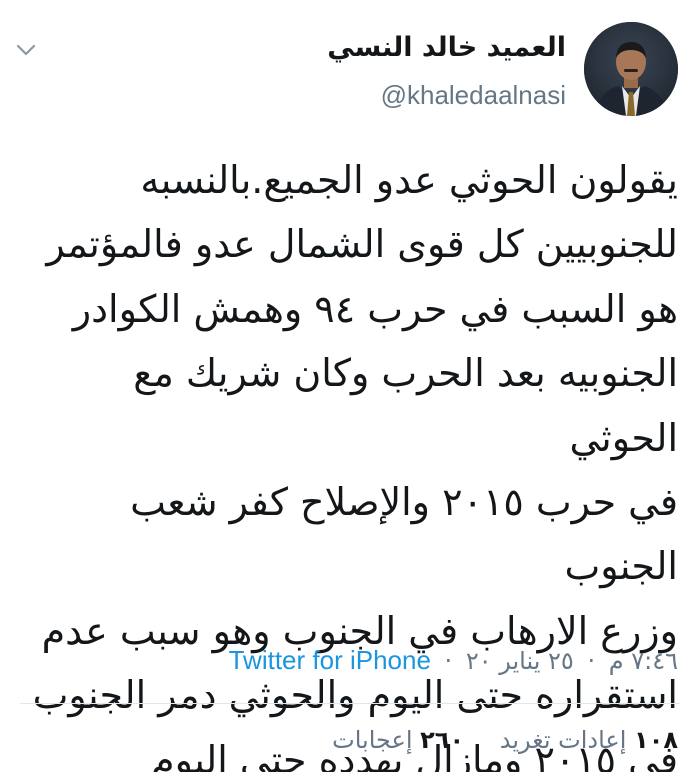  Describe the element at coordinates (442, 740) in the screenshot. I see `likes-count: ٢٦٠` at that location.